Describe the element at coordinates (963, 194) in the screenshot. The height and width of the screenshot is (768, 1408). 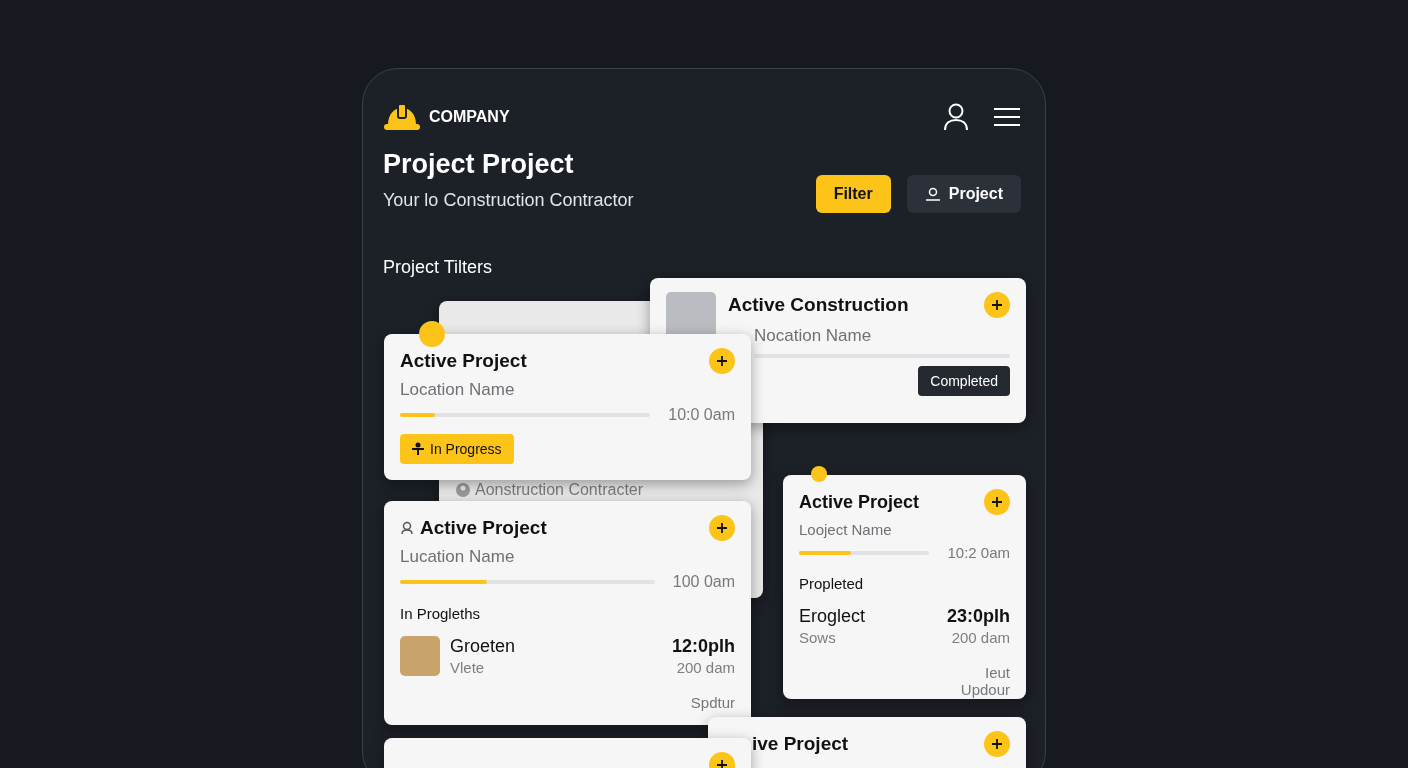
I see `project-button: Project` at that location.